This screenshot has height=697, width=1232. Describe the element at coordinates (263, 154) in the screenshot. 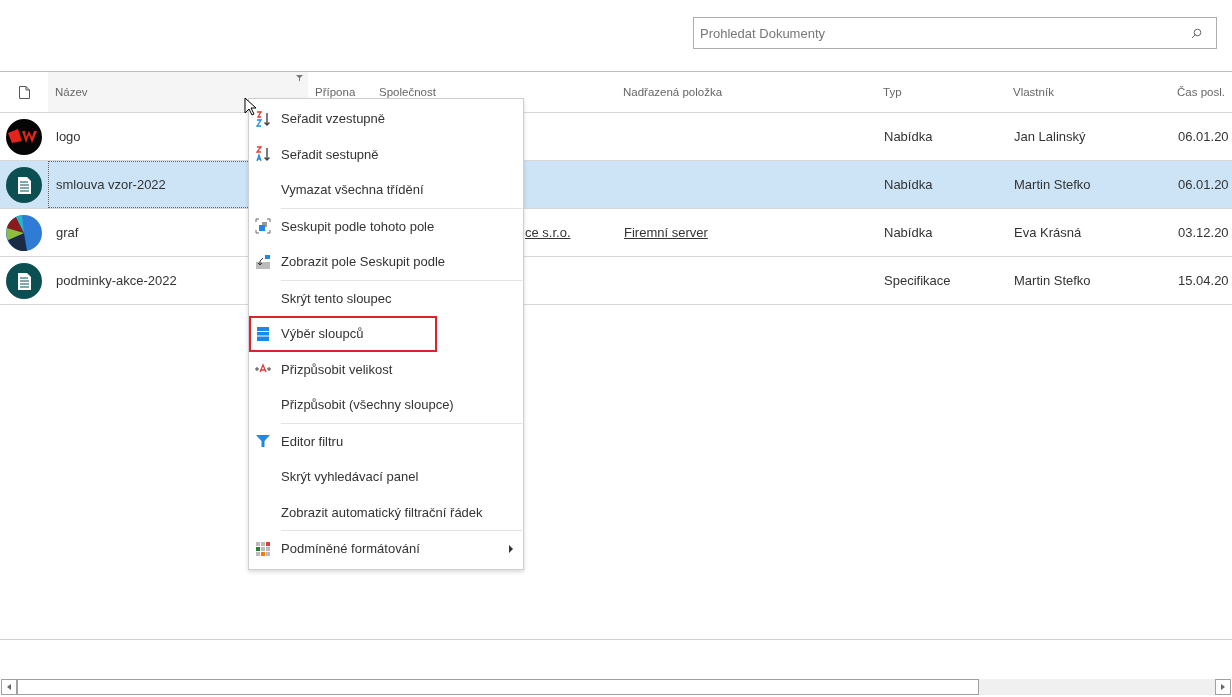

I see `sort-descending-icon` at that location.